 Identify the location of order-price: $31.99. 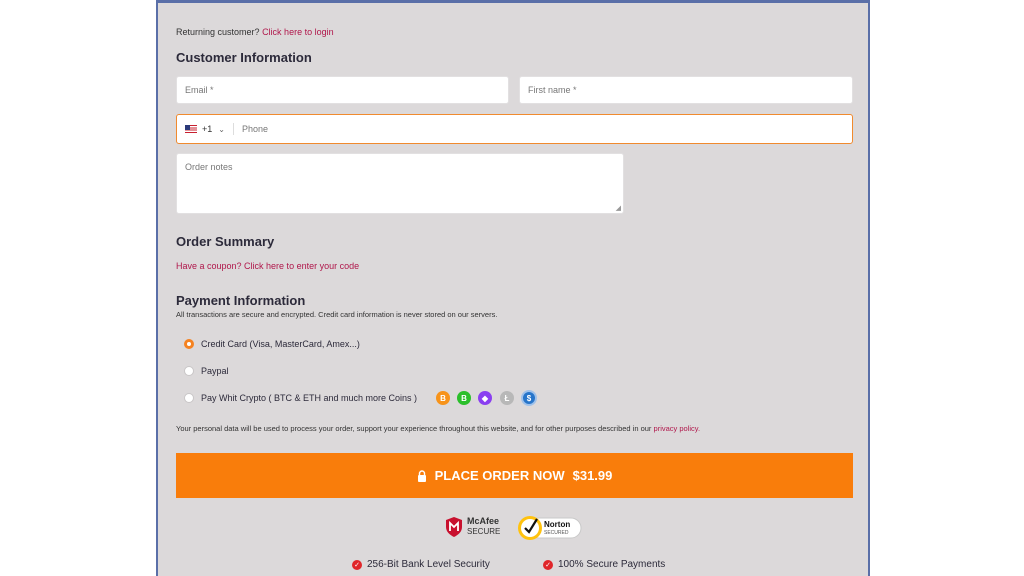
(592, 475).